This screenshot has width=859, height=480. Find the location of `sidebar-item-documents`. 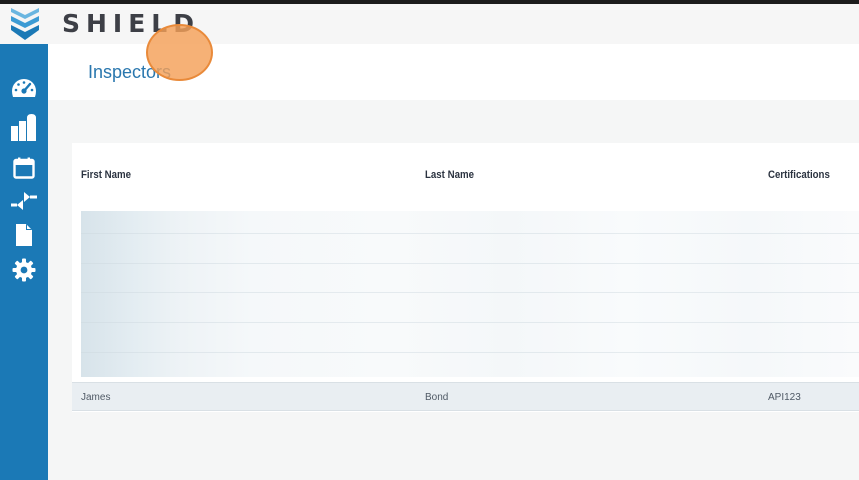

sidebar-item-documents is located at coordinates (24, 235).